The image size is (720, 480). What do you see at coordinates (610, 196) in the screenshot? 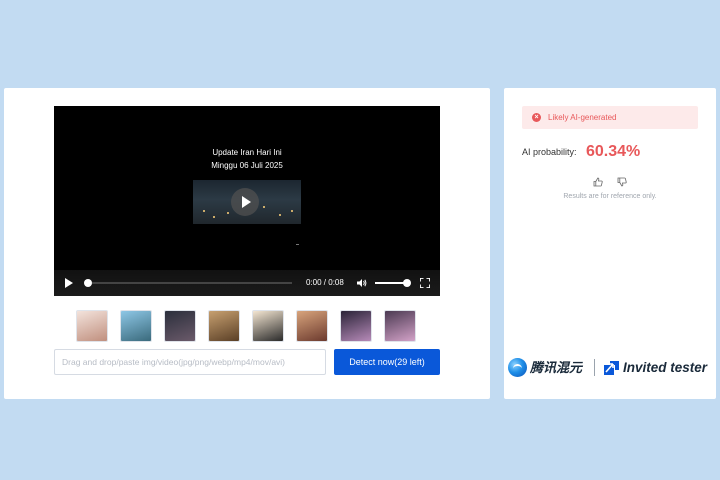
I see `reference-note: Results are for reference only.` at bounding box center [610, 196].